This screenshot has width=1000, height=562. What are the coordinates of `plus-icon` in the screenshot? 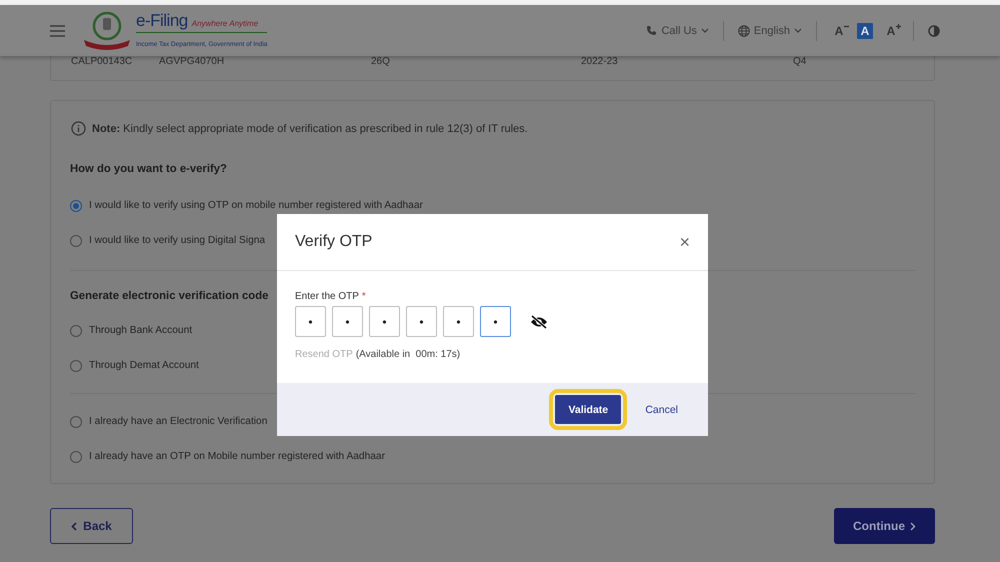 It's located at (898, 26).